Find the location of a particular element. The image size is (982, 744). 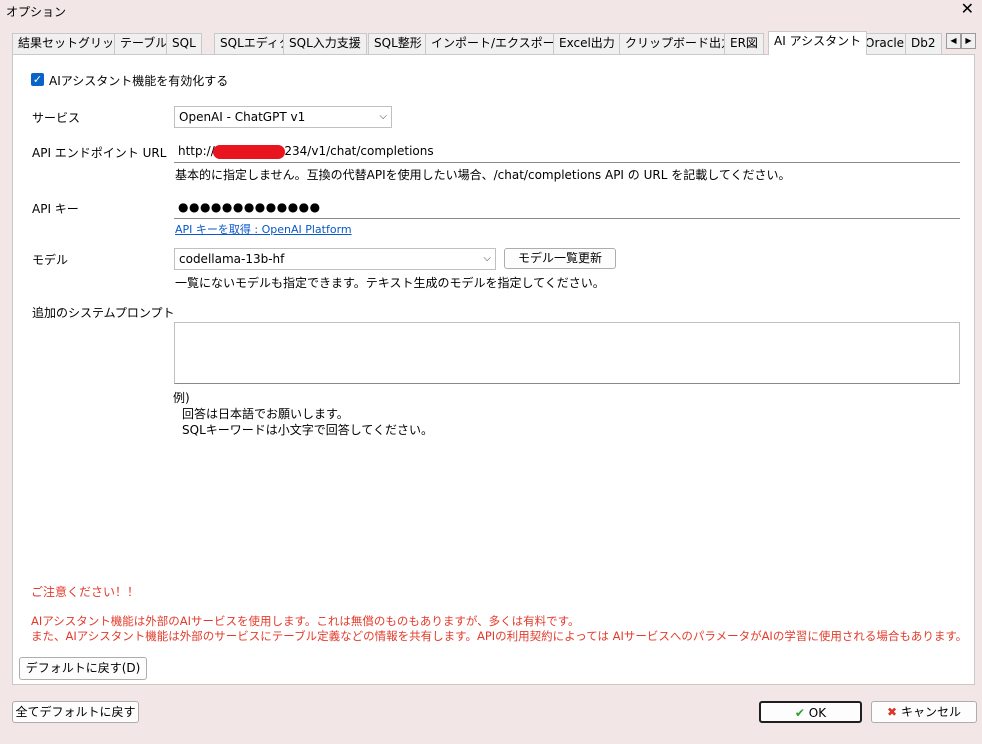

model-help: 一覧にないモデルも指定できます。テキスト生成のモデルを指定してください。 is located at coordinates (390, 283).